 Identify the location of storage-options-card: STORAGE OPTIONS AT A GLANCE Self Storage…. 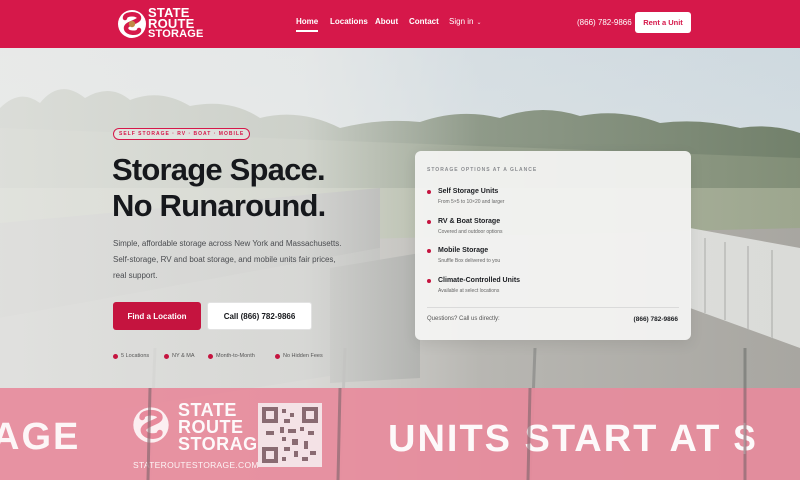
(553, 245).